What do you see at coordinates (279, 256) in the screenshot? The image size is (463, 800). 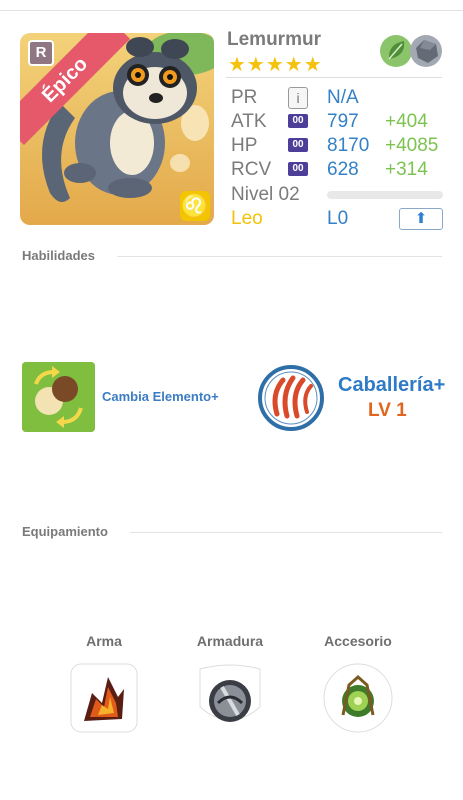 I see `skills-divider` at bounding box center [279, 256].